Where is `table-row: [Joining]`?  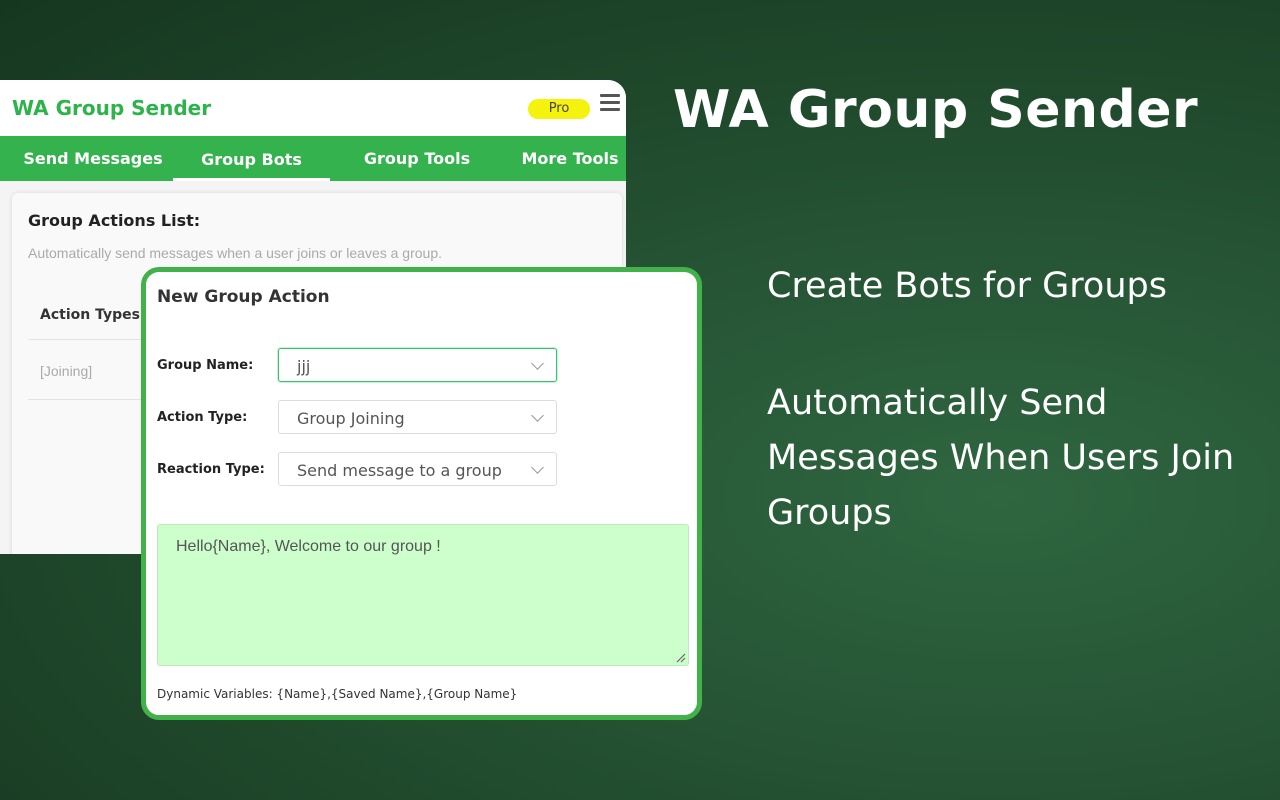
table-row: [Joining] is located at coordinates (66, 371).